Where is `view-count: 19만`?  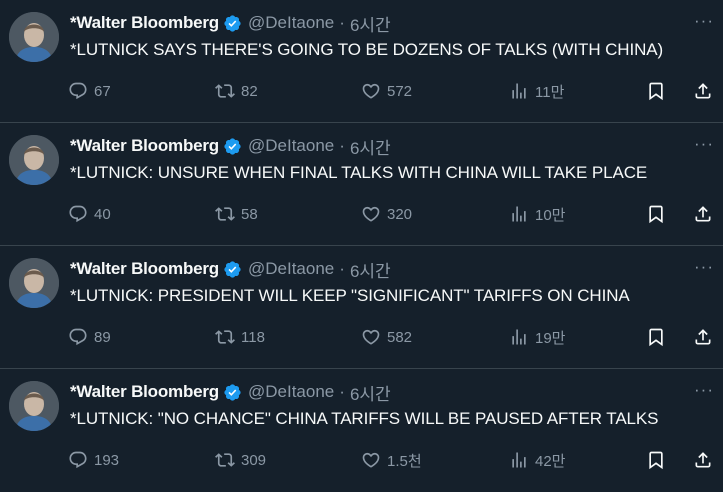
view-count: 19만 is located at coordinates (550, 338).